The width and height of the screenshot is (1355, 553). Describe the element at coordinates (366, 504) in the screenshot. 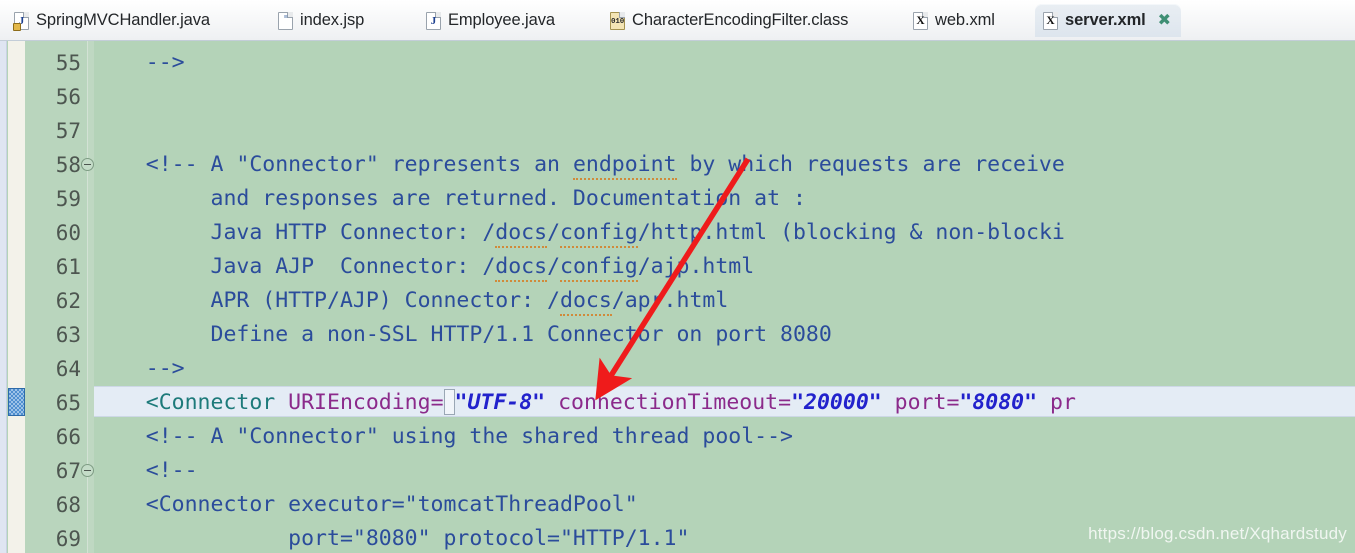

I see `code-line-68: <Connector executor="tomcatThreadPool"` at that location.